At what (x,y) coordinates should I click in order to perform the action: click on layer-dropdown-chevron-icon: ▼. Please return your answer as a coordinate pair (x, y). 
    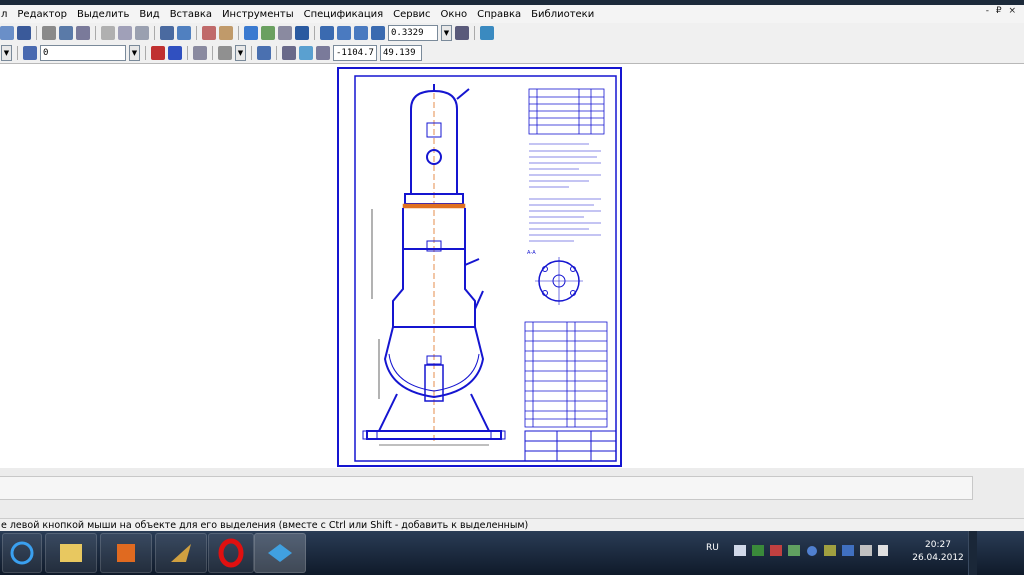
    Looking at the image, I should click on (134, 53).